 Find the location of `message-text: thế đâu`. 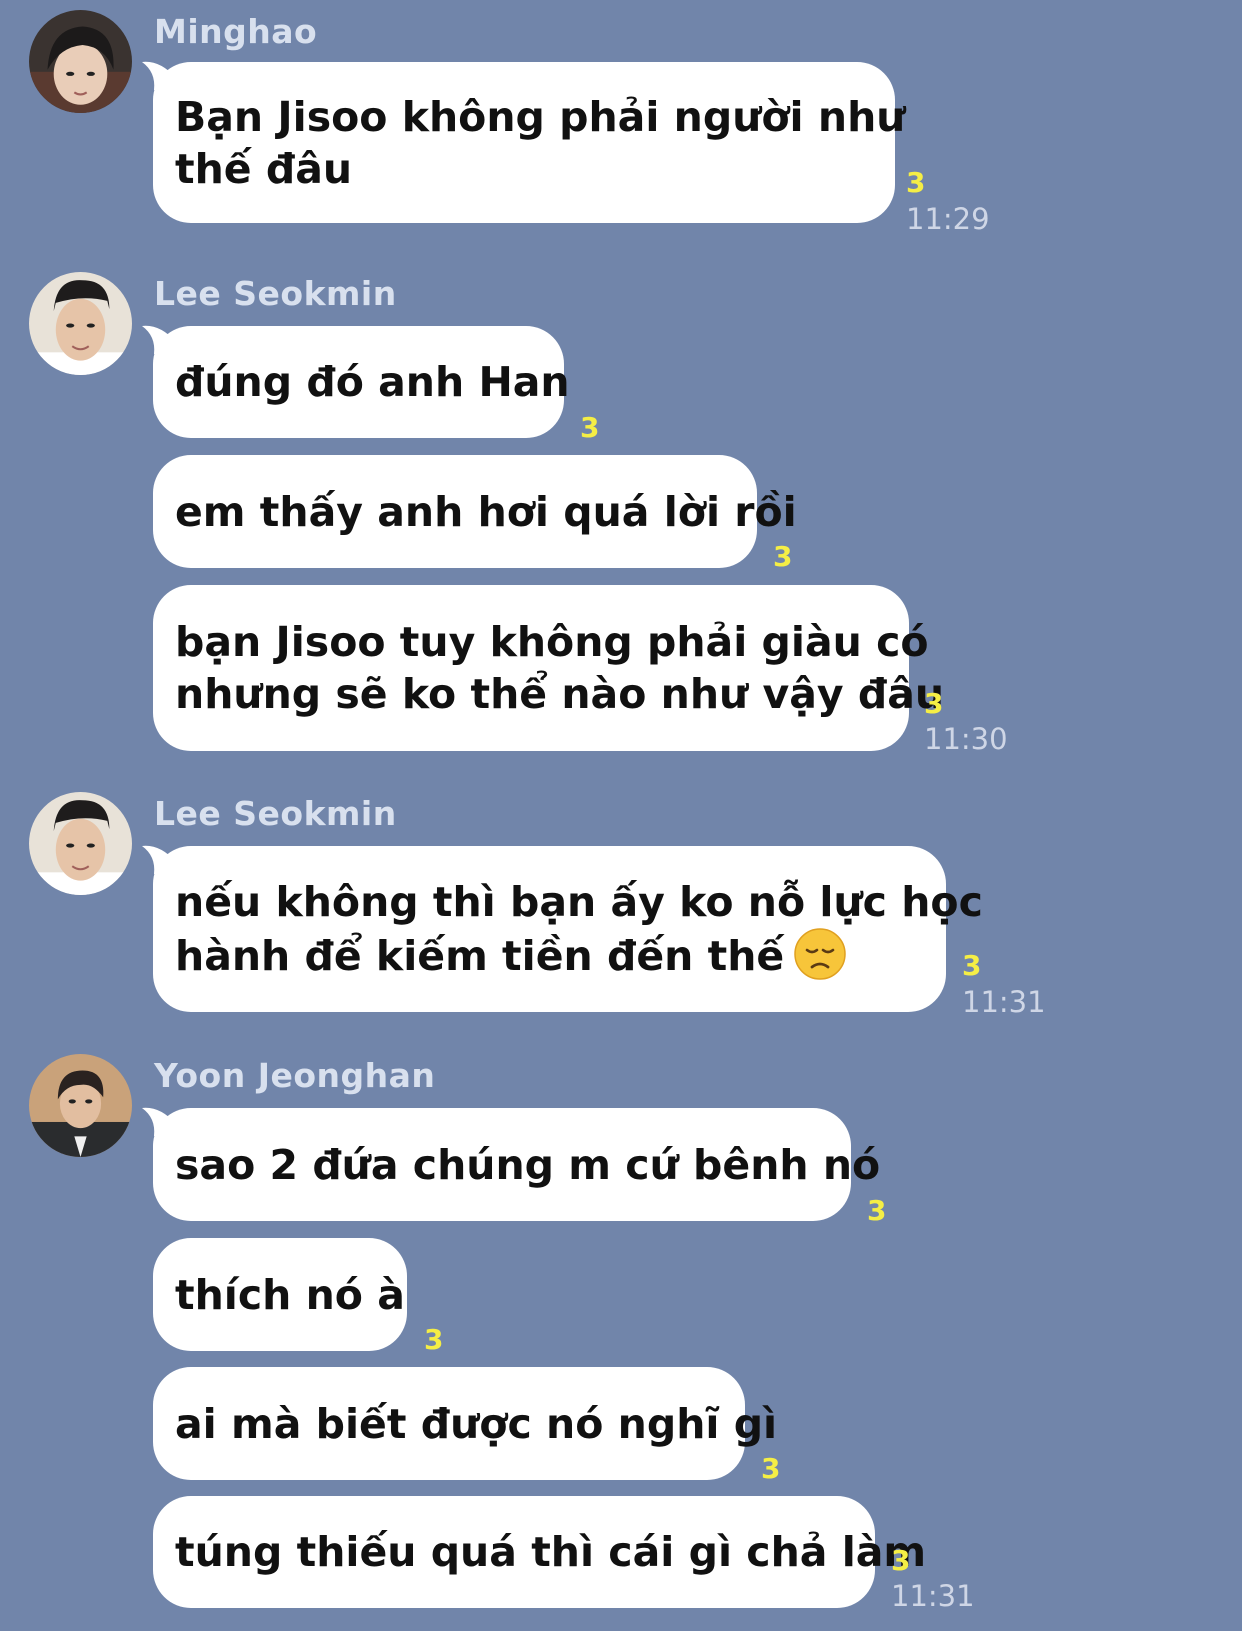

message-text: thế đâu is located at coordinates (264, 168).